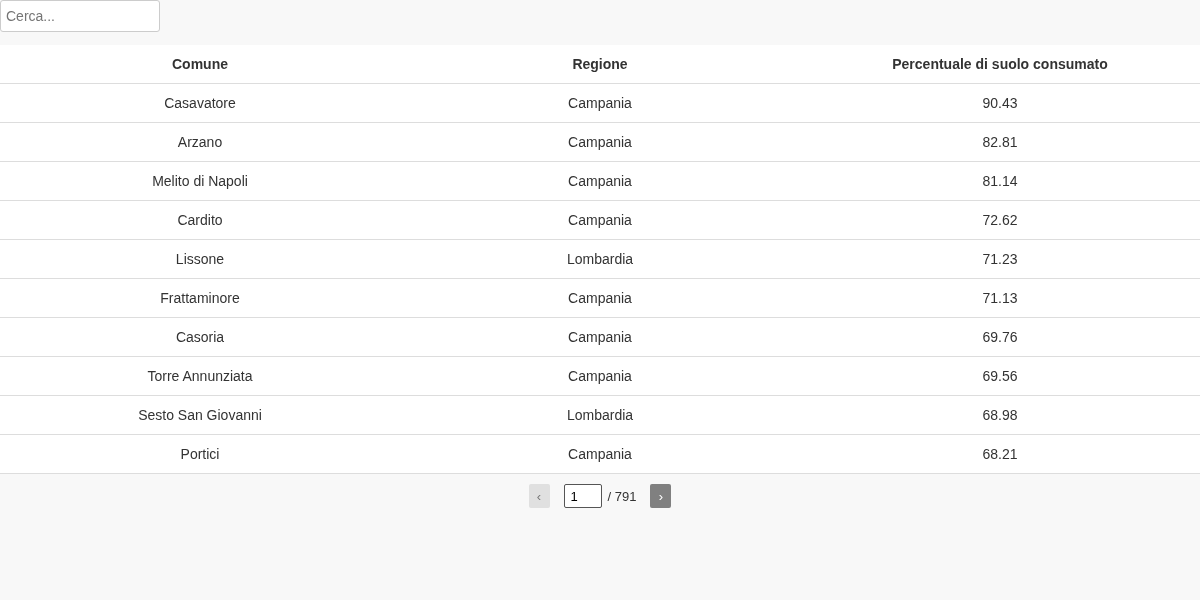 This screenshot has width=1200, height=600. I want to click on table-cell: Cardito, so click(200, 220).